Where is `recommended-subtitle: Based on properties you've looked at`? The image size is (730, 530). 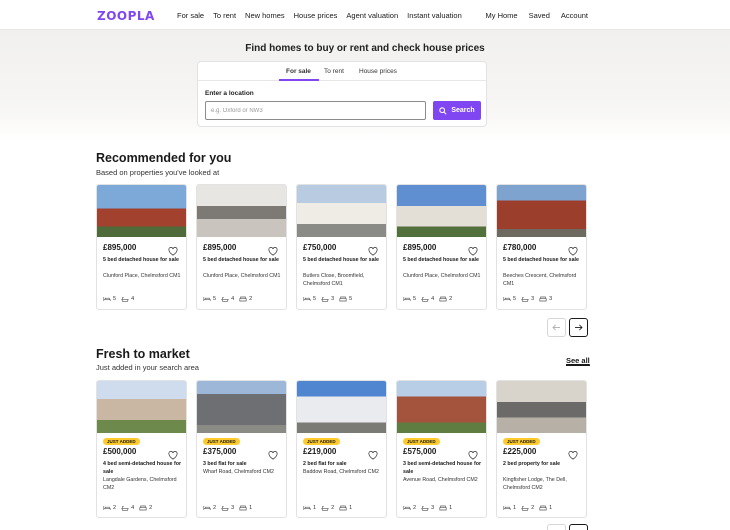 recommended-subtitle: Based on properties you've looked at is located at coordinates (158, 172).